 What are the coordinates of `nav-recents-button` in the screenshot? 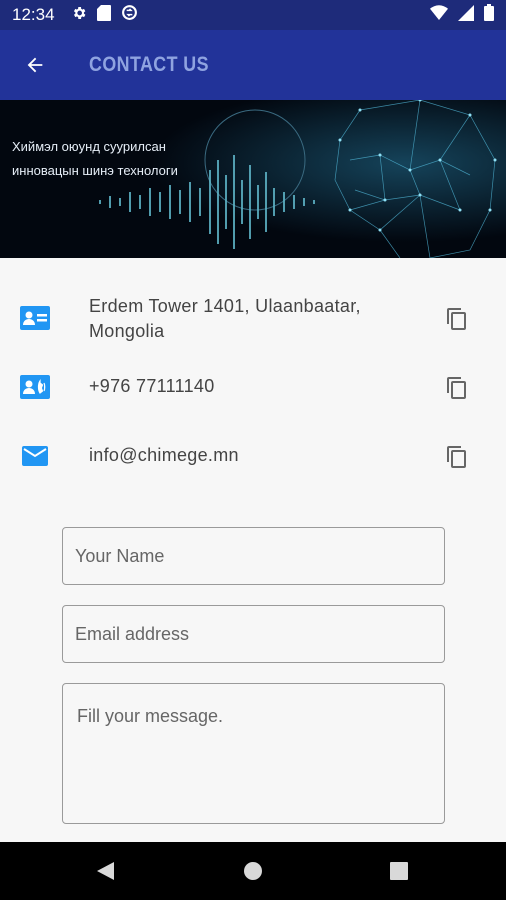 It's located at (399, 871).